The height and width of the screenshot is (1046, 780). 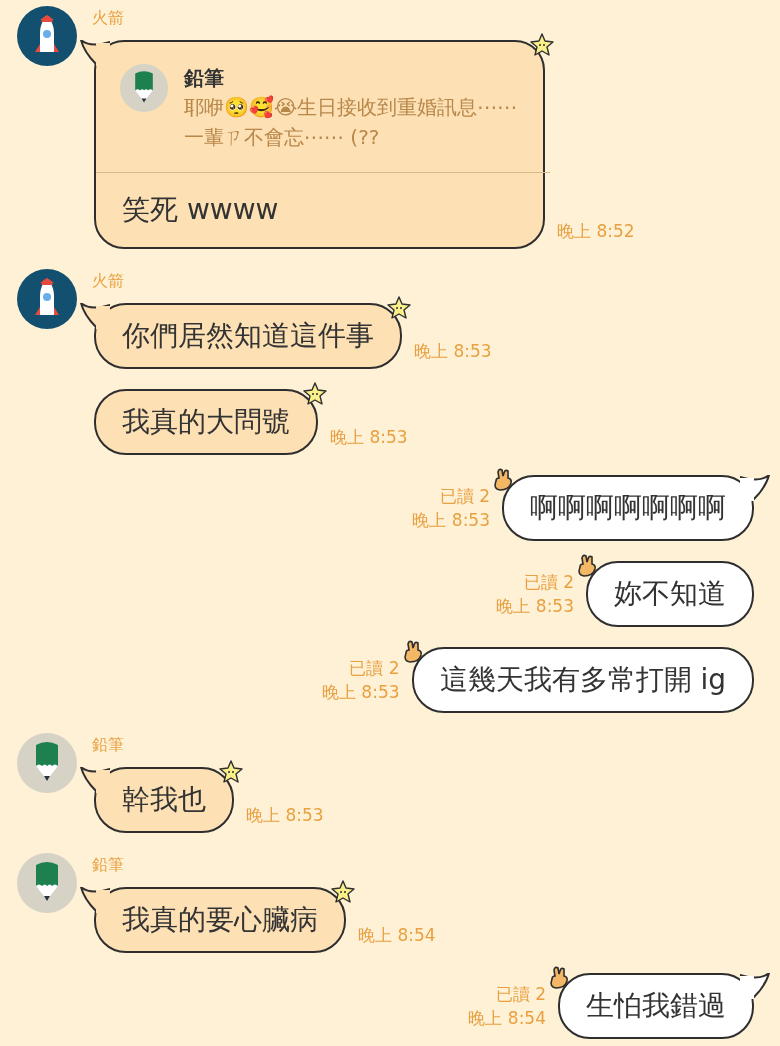 I want to click on message-text: 你們居然知道這件事, so click(x=248, y=336).